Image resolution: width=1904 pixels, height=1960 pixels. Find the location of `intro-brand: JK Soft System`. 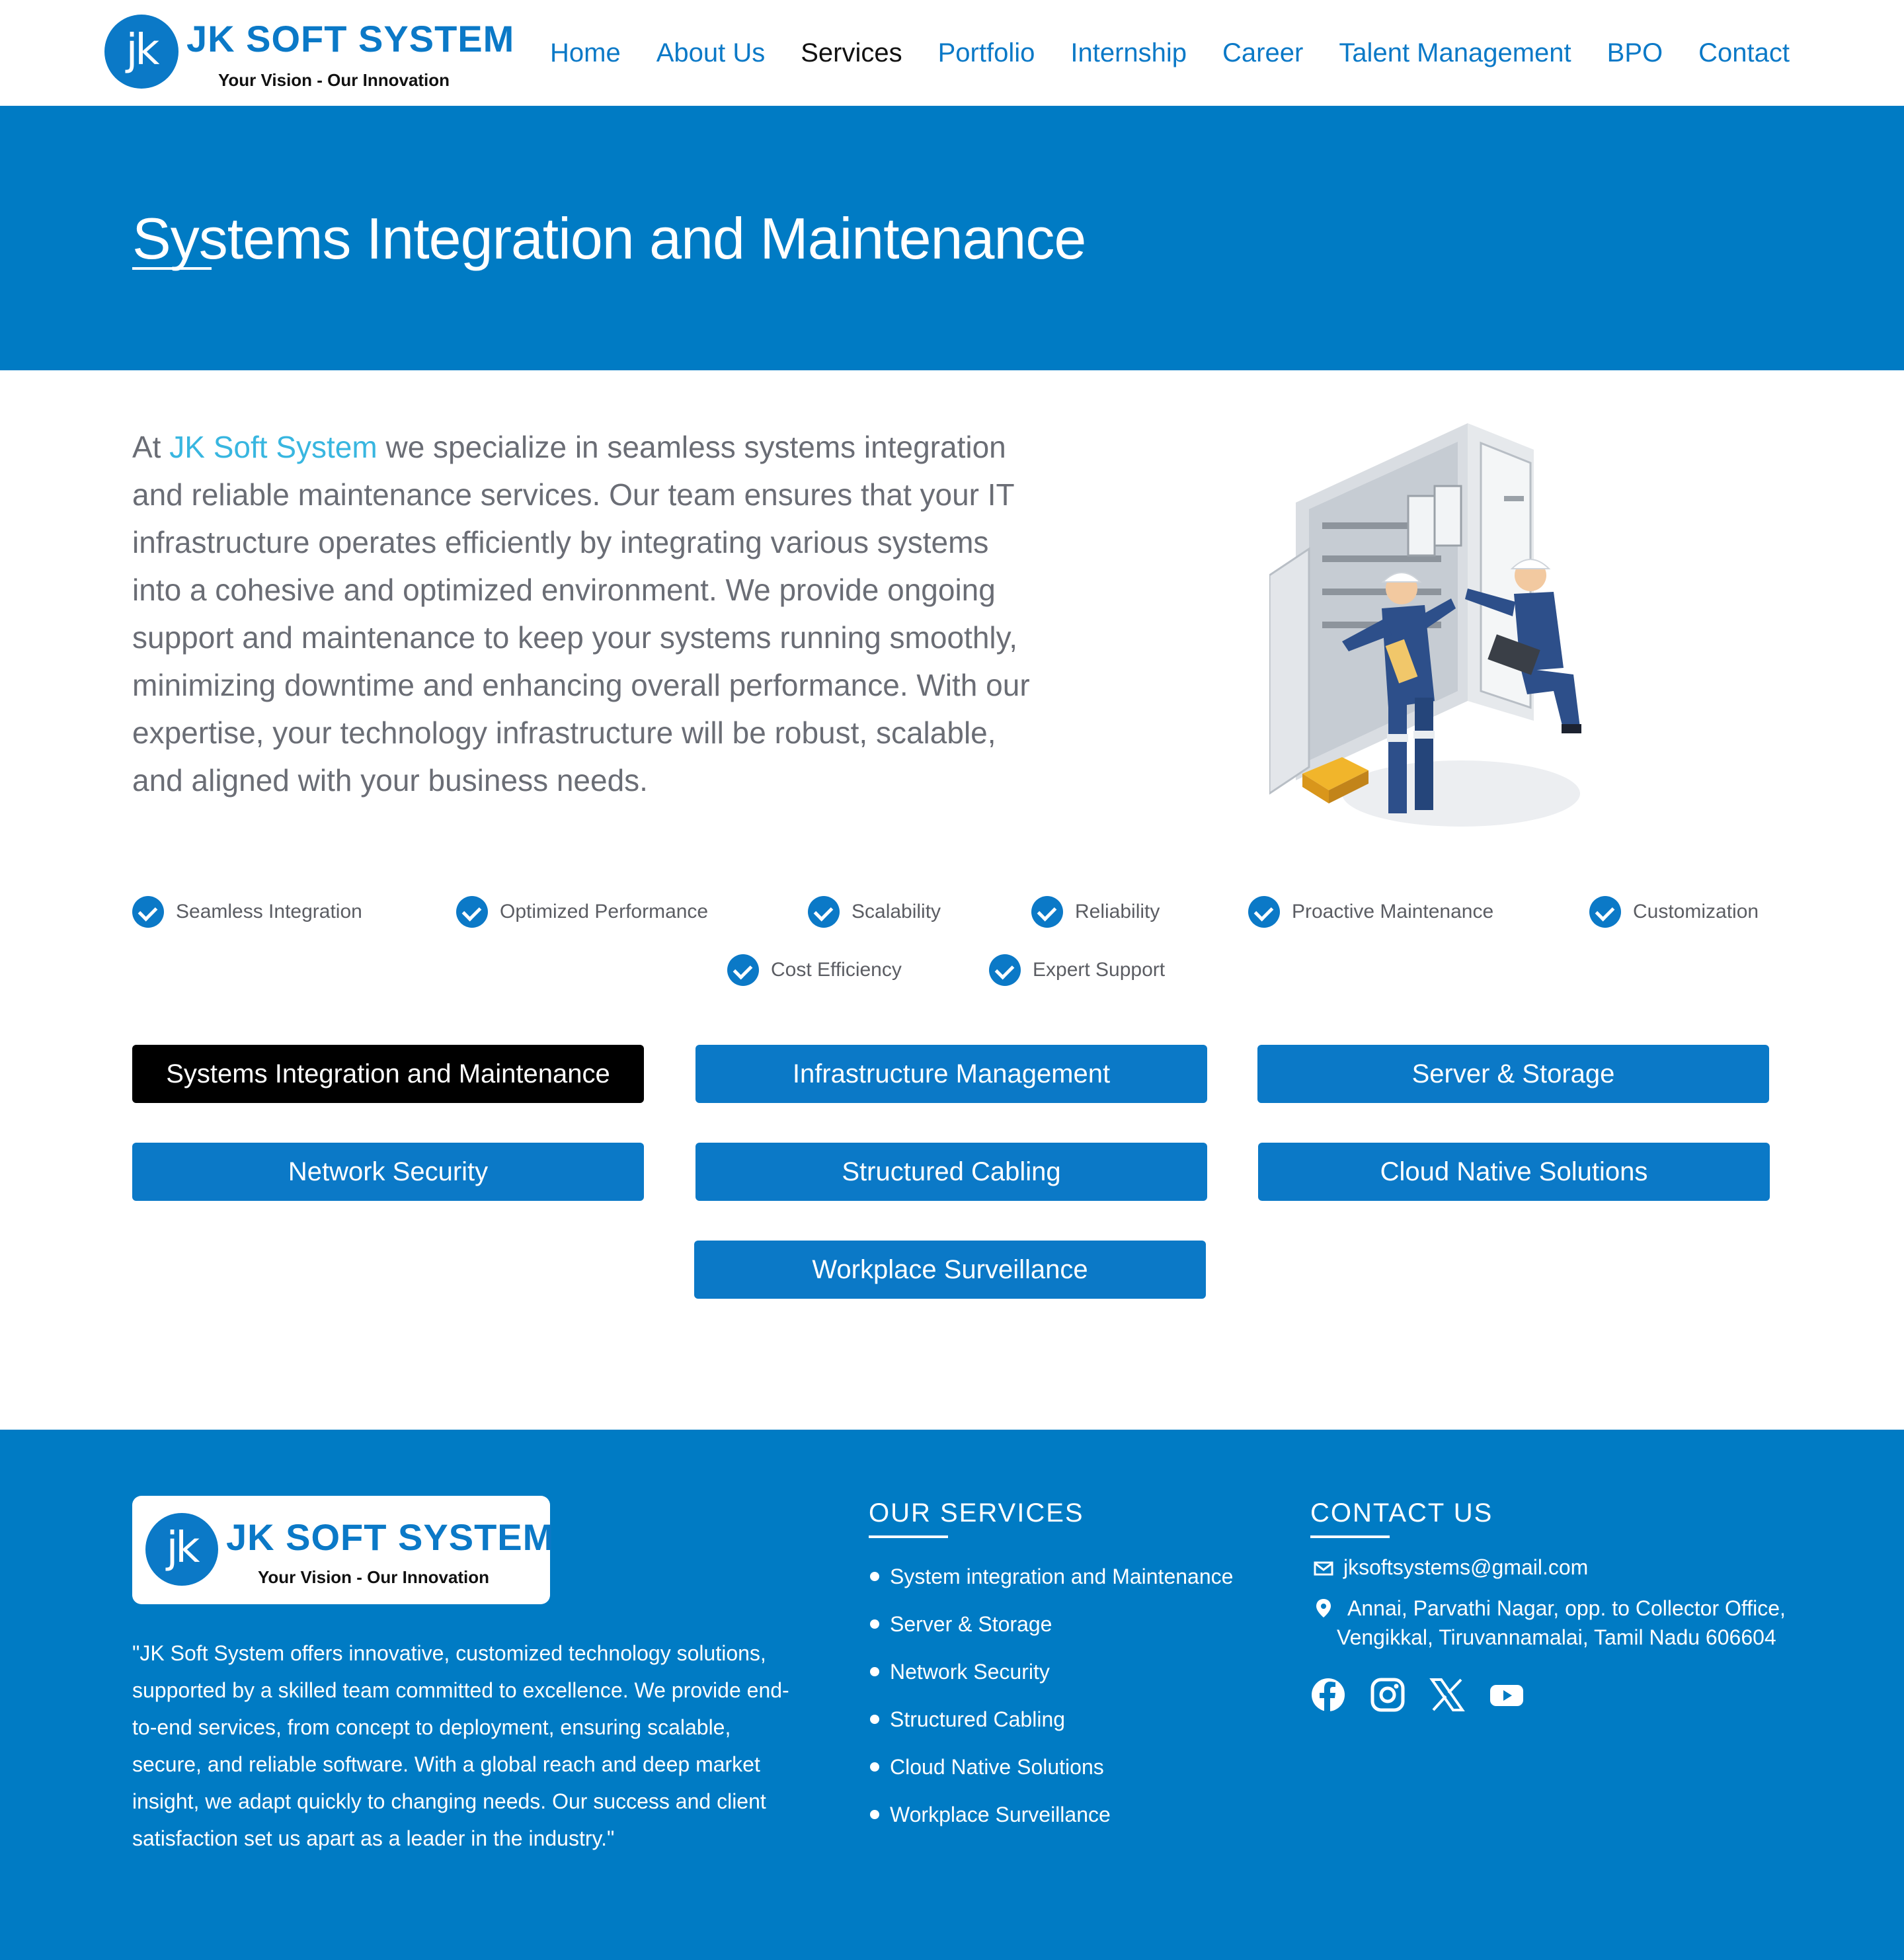

intro-brand: JK Soft System is located at coordinates (273, 447).